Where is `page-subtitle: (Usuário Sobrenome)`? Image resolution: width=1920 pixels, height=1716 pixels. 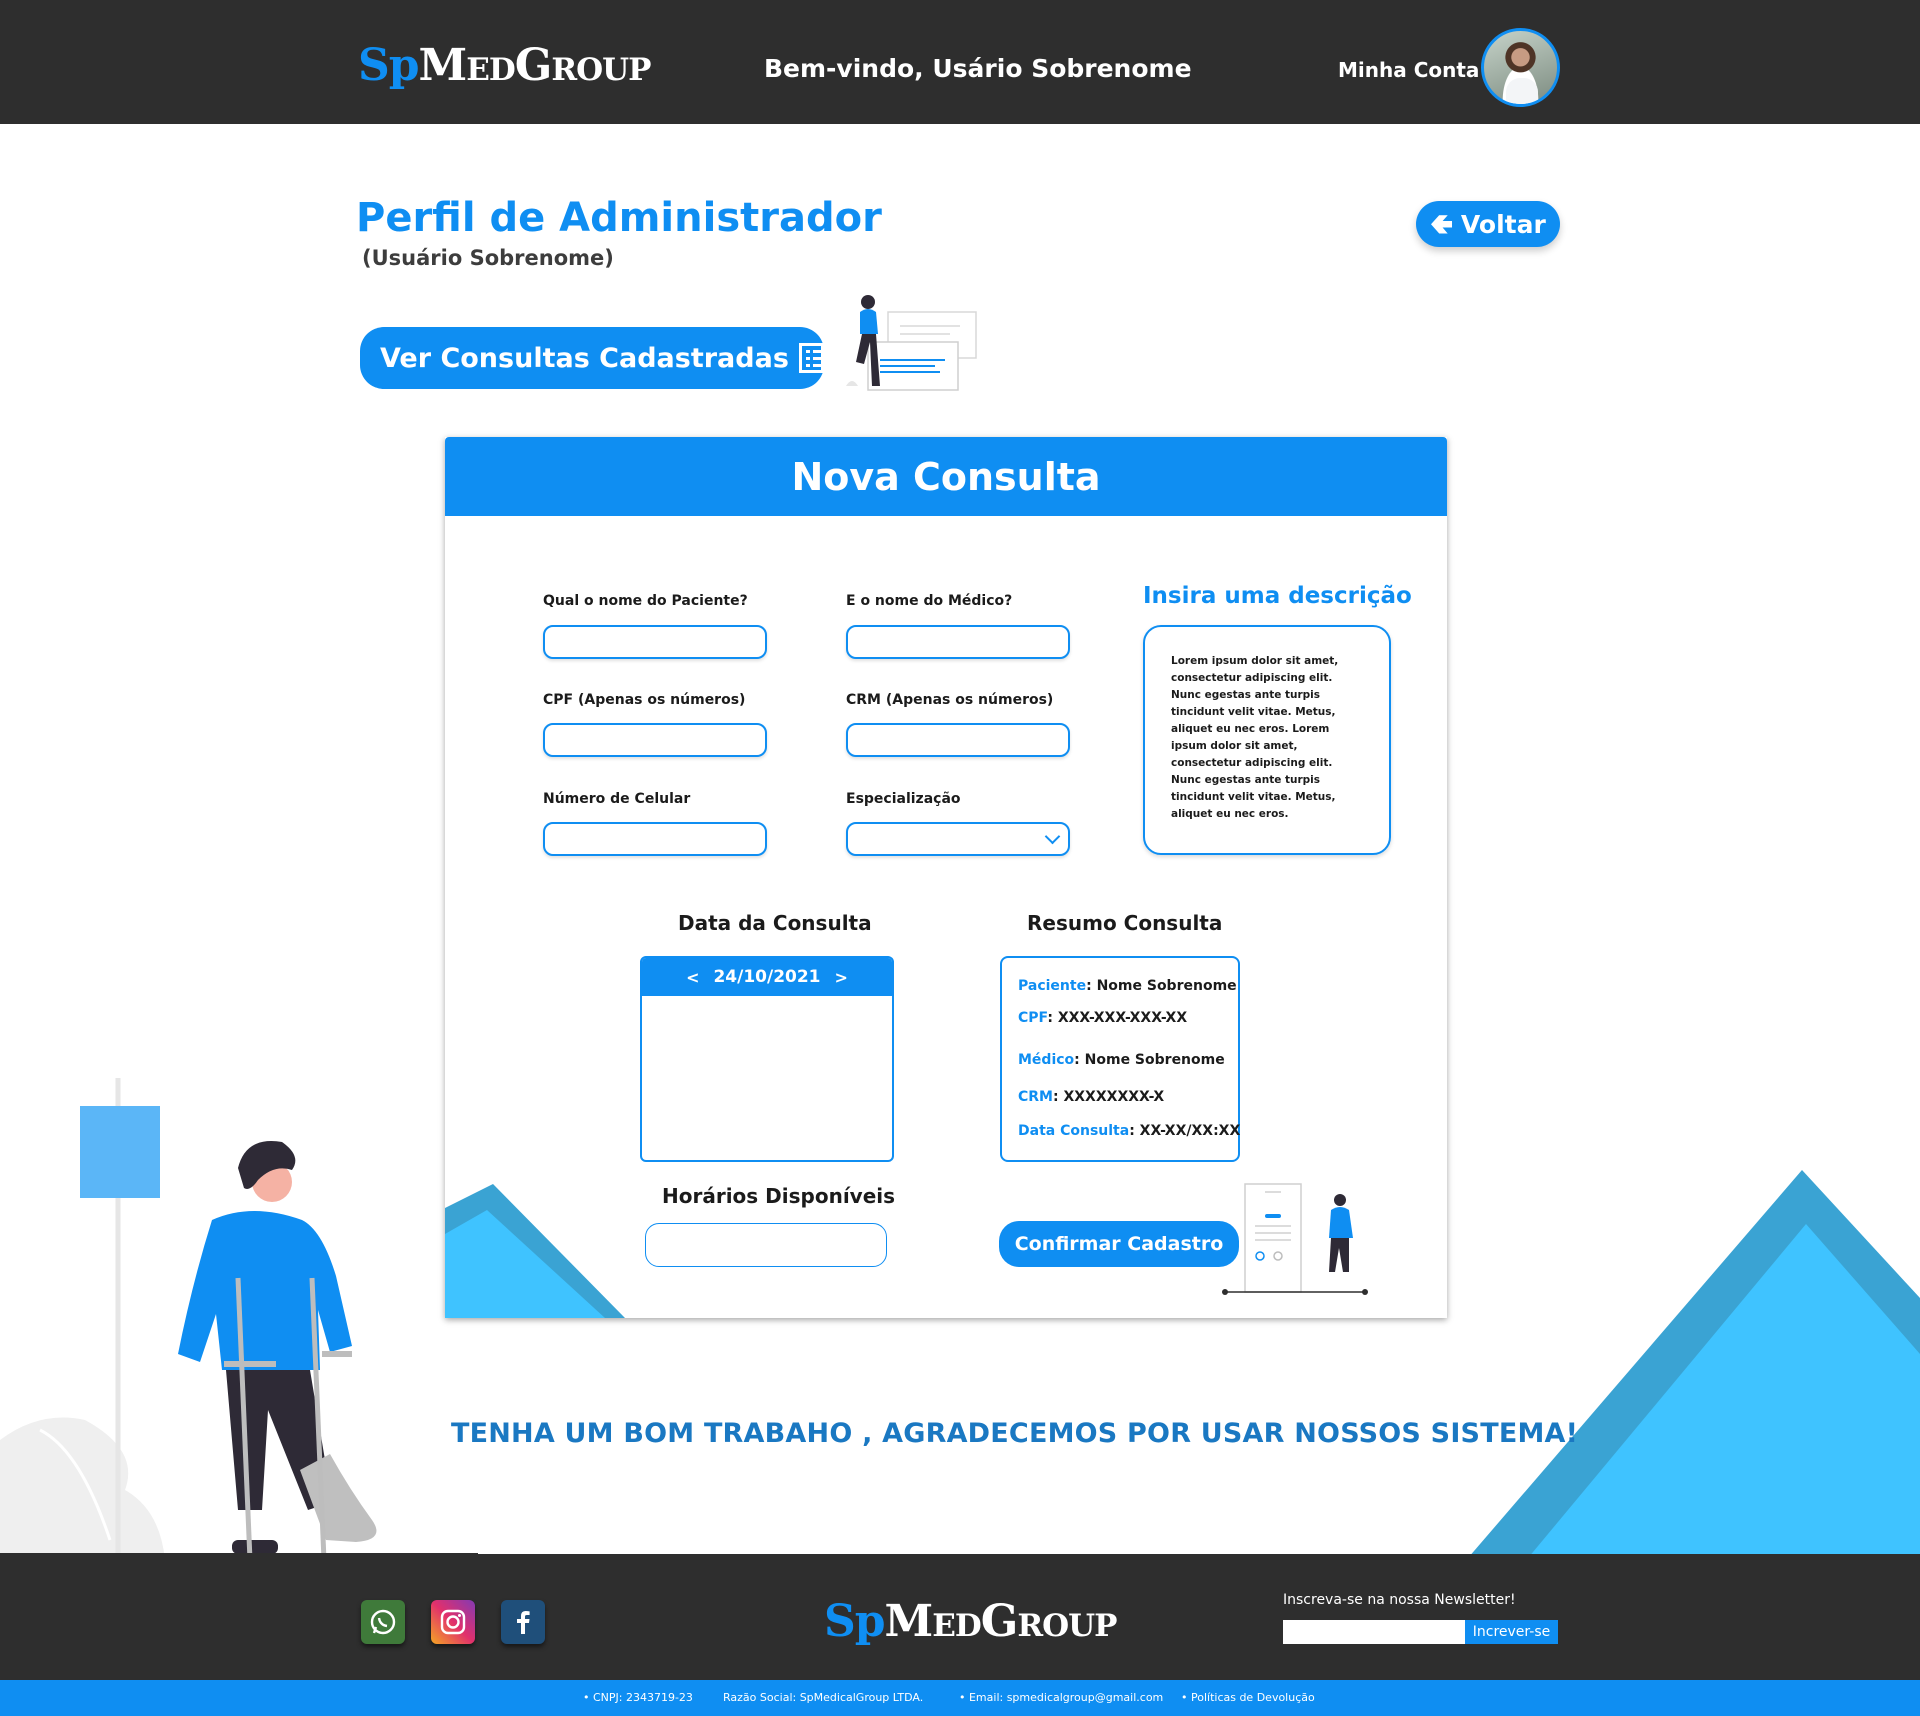 page-subtitle: (Usuário Sobrenome) is located at coordinates (488, 258).